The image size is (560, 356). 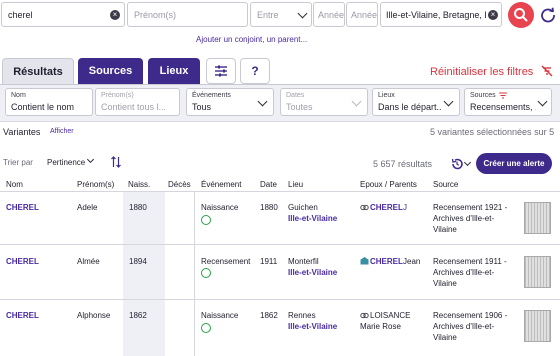 What do you see at coordinates (138, 261) in the screenshot?
I see `row-birth-year: 1894` at bounding box center [138, 261].